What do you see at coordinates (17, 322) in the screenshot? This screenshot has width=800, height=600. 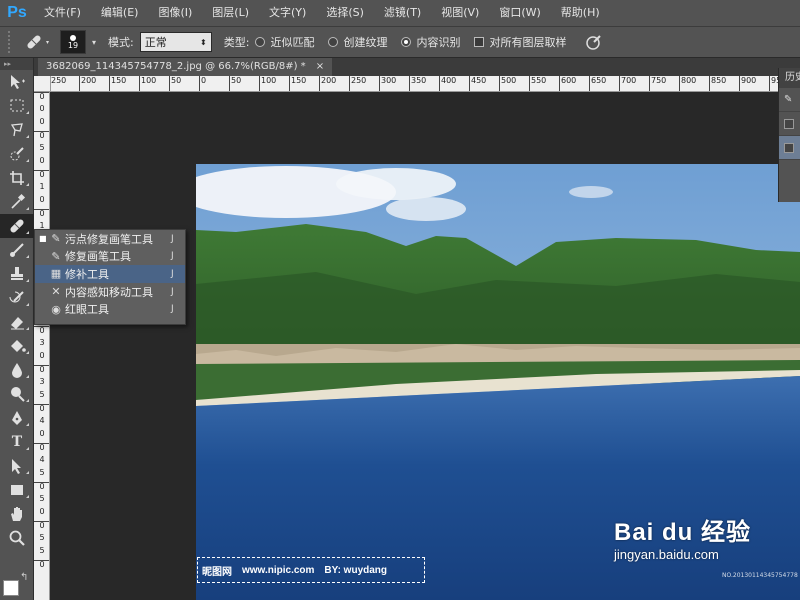 I see `eraser-tool-icon` at bounding box center [17, 322].